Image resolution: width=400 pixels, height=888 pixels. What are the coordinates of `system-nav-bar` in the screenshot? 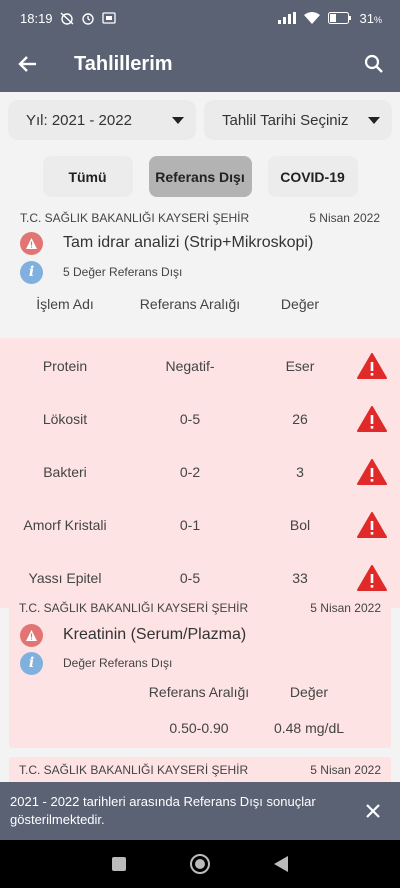 It's located at (200, 864).